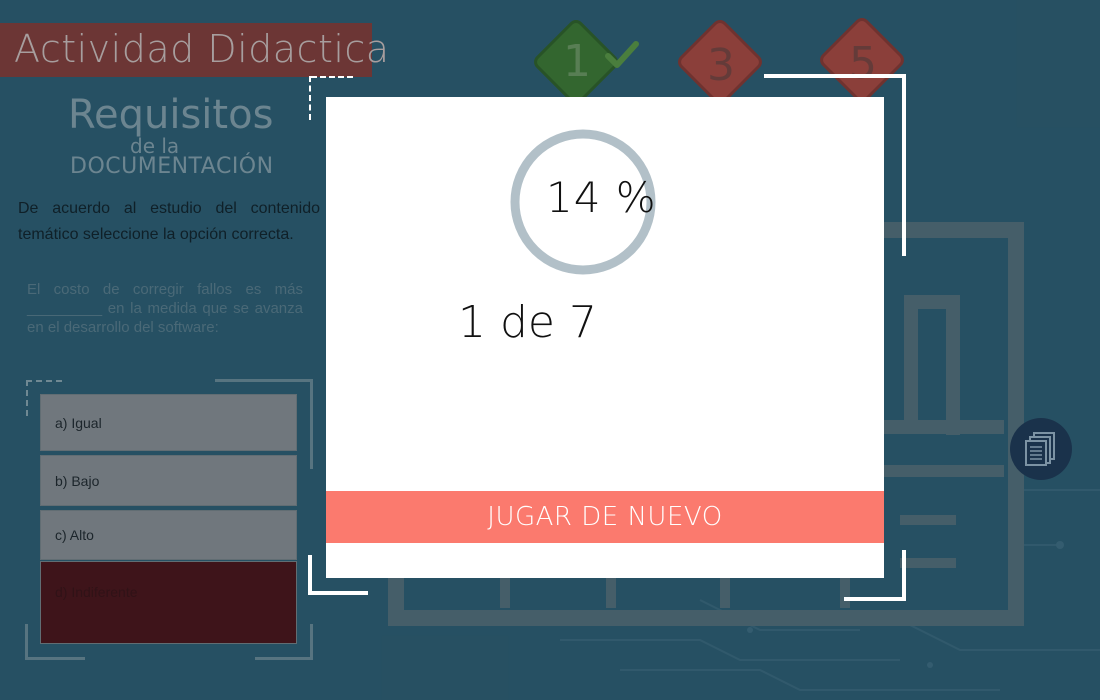  Describe the element at coordinates (527, 322) in the screenshot. I see `score-text: 1 de 7` at that location.